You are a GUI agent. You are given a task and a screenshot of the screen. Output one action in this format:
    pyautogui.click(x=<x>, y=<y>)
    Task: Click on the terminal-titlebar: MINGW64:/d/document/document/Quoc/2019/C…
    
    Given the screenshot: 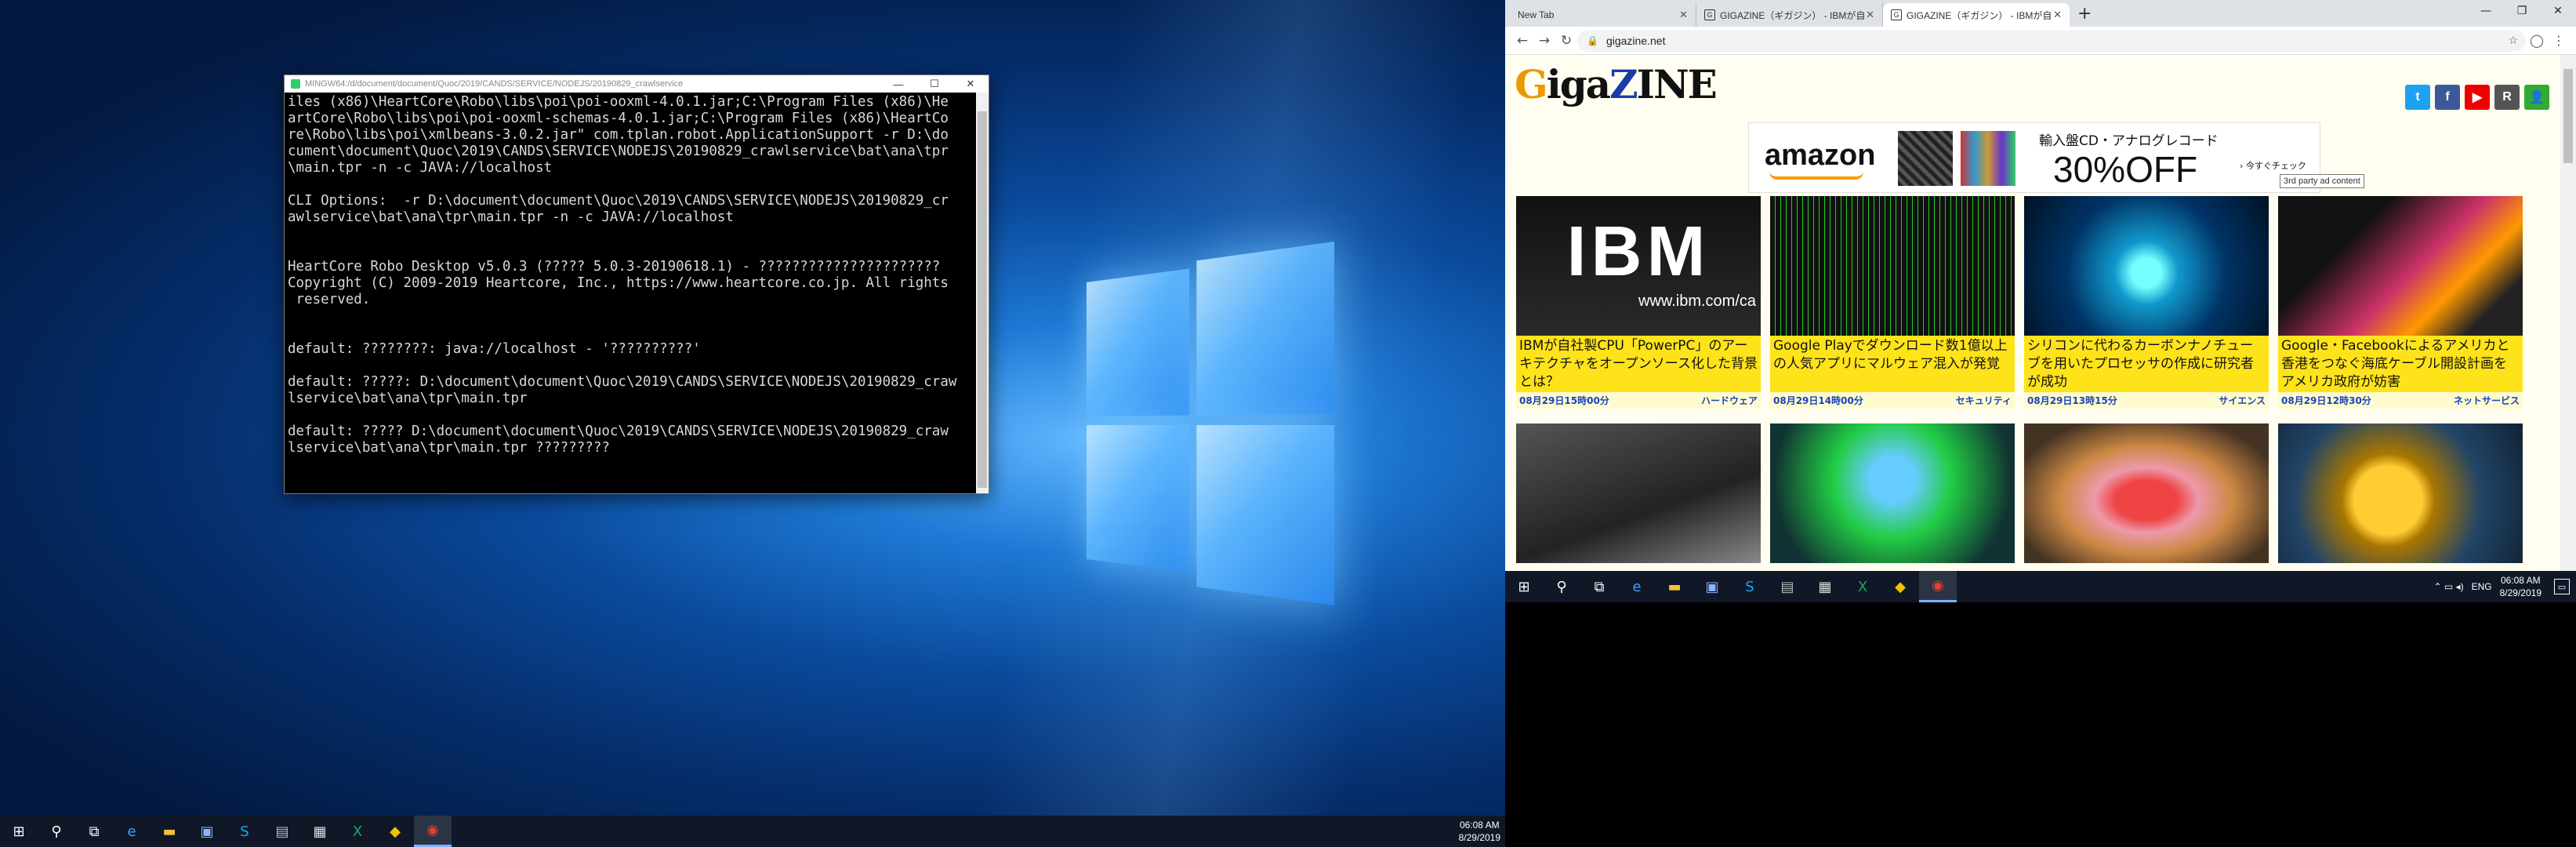 What is the action you would take?
    pyautogui.click(x=637, y=84)
    